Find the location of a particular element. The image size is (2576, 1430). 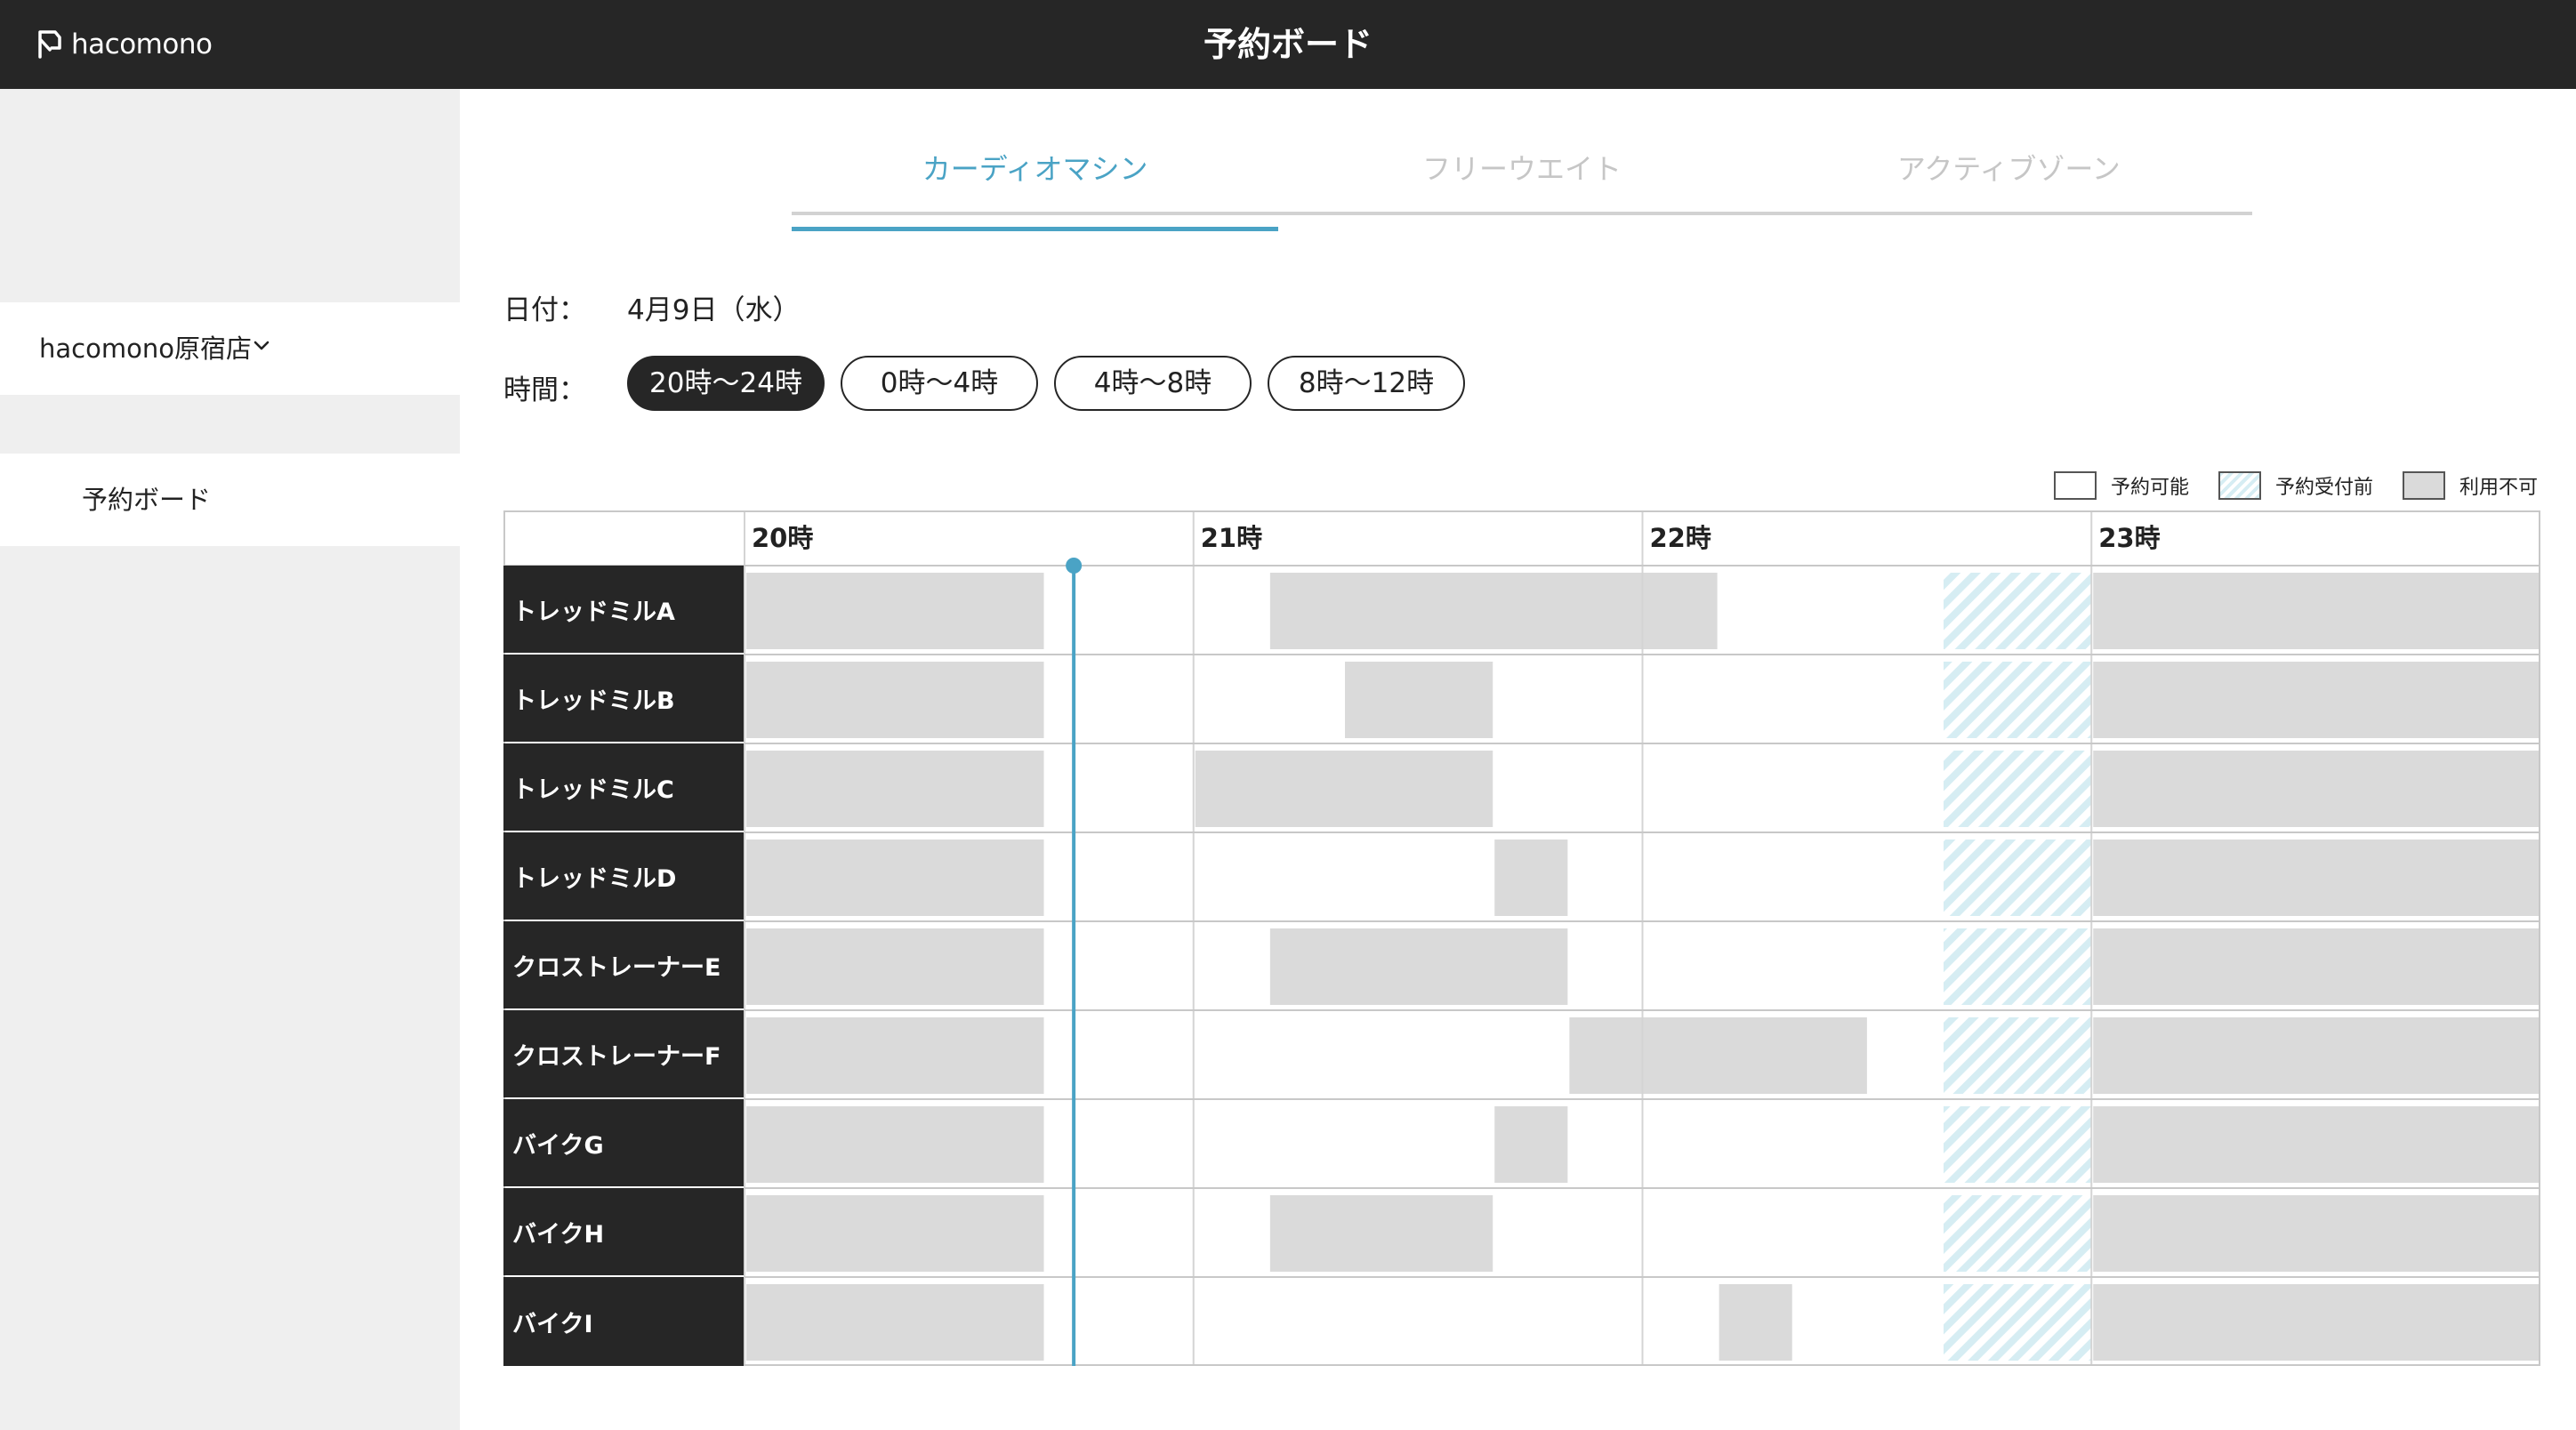

legend-label: 予約可能 is located at coordinates (2150, 488).